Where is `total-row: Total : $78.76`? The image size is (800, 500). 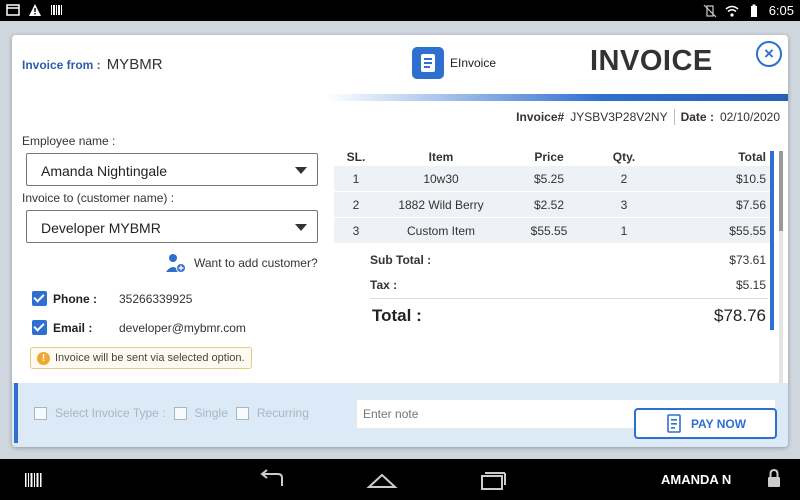
total-row: Total : $78.76 is located at coordinates (569, 316).